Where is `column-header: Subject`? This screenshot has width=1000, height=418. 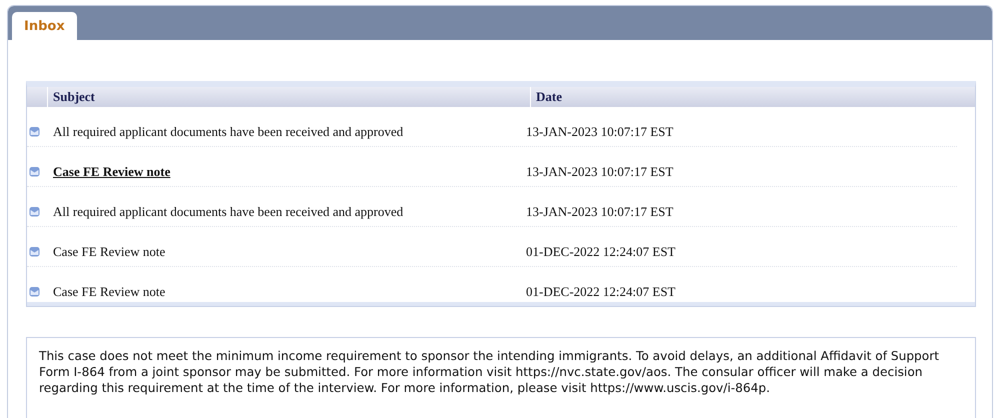 column-header: Subject is located at coordinates (288, 97).